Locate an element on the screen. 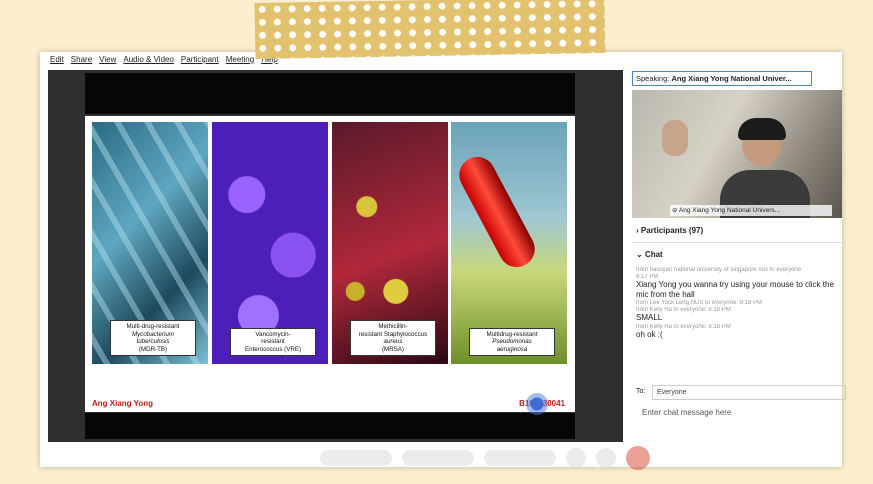 The image size is (873, 484). chat-input: Enter chat message here is located at coordinates (686, 412).